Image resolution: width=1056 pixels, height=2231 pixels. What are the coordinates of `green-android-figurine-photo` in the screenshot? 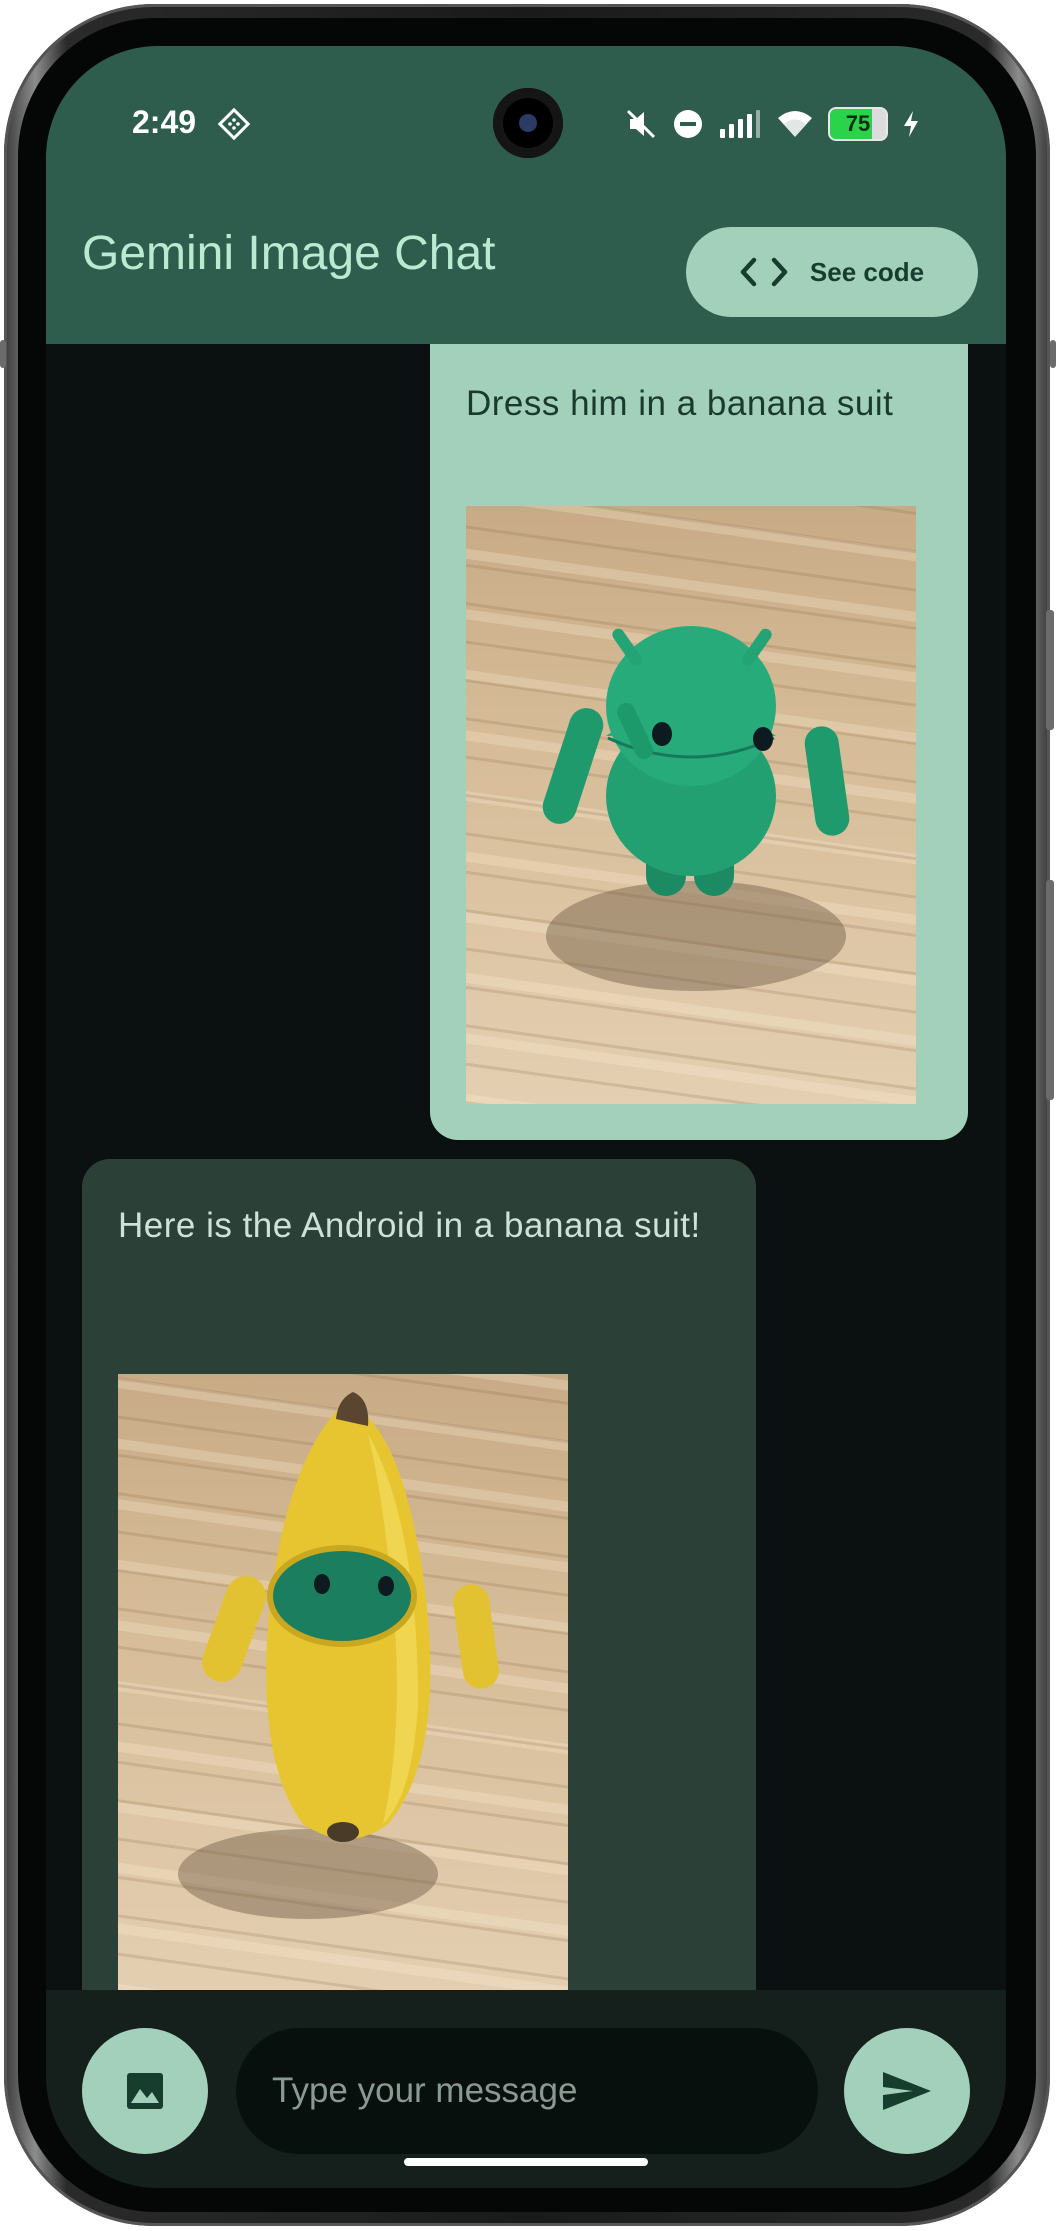 It's located at (691, 805).